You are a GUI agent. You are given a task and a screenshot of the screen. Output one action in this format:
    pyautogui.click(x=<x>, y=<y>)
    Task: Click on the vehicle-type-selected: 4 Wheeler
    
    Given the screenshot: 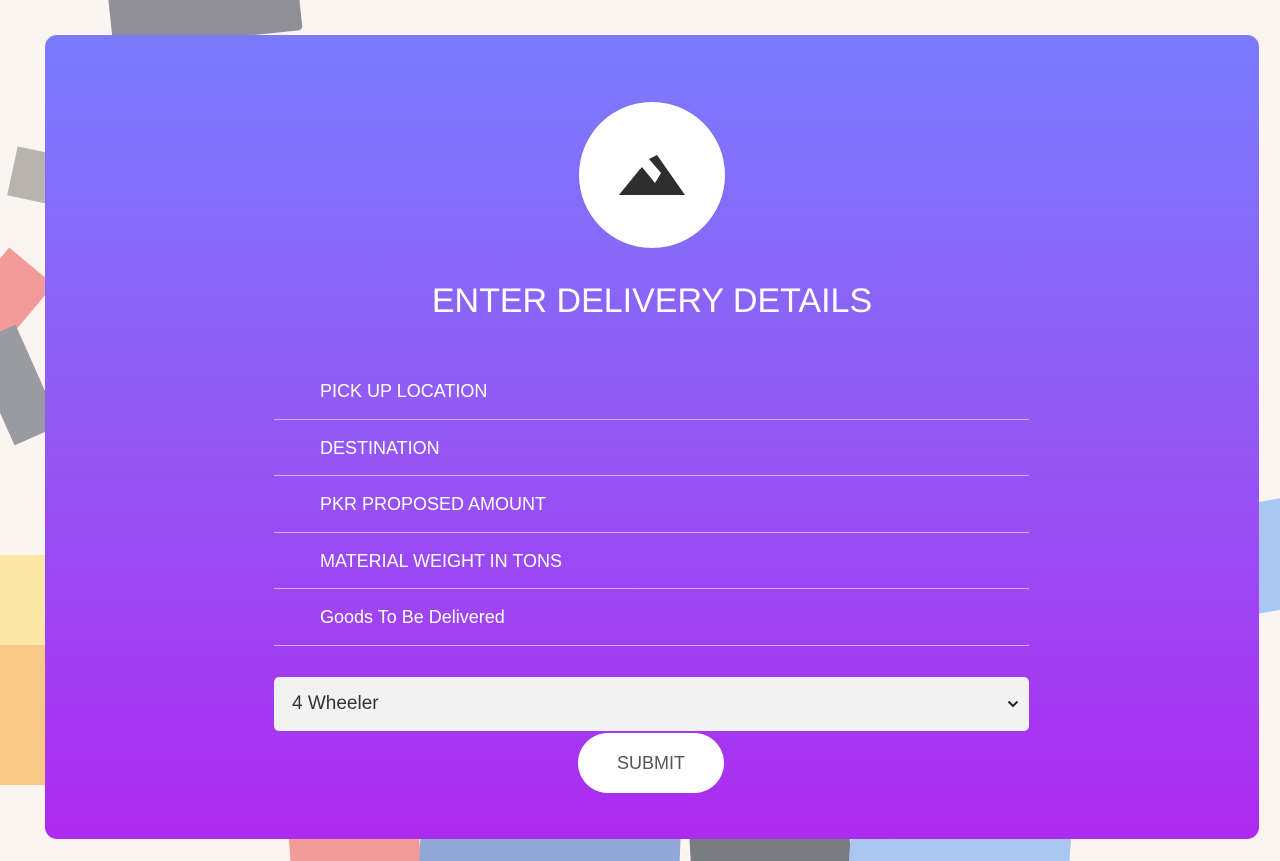 What is the action you would take?
    pyautogui.click(x=335, y=703)
    